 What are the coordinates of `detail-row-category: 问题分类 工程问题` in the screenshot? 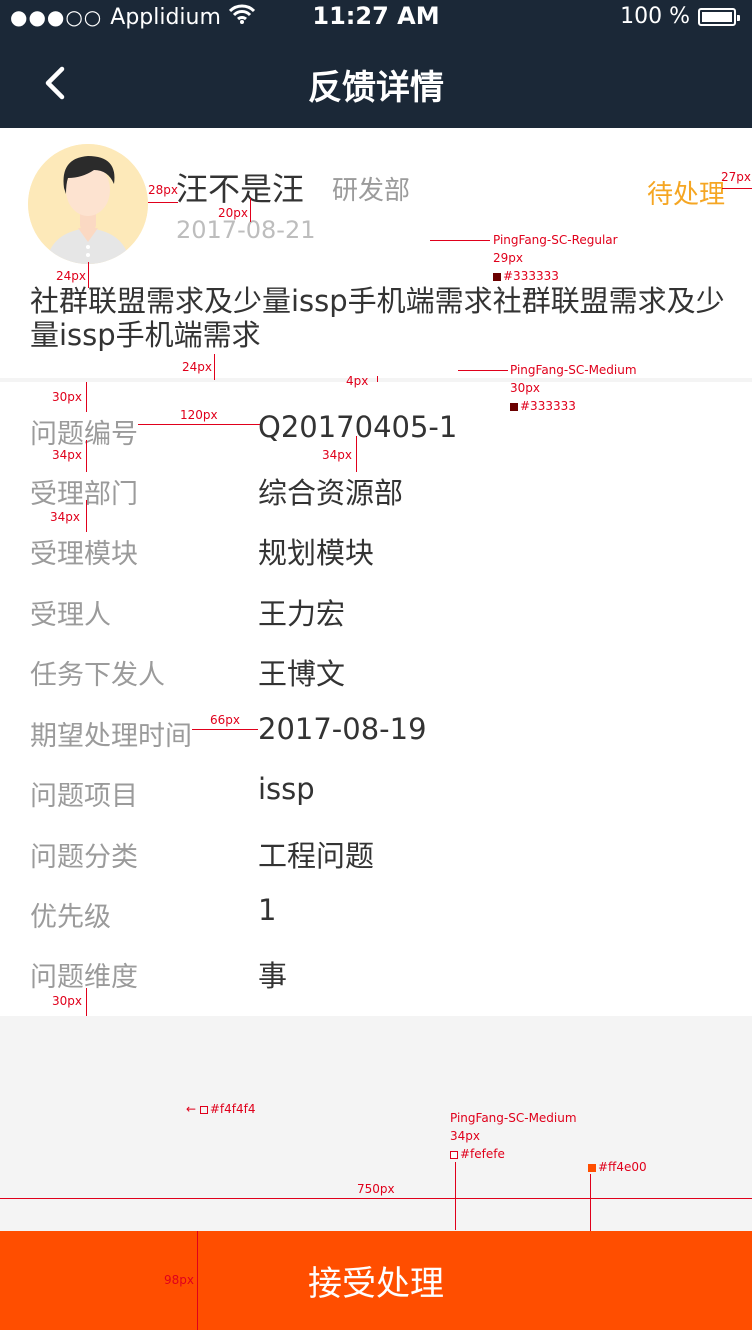 It's located at (376, 855).